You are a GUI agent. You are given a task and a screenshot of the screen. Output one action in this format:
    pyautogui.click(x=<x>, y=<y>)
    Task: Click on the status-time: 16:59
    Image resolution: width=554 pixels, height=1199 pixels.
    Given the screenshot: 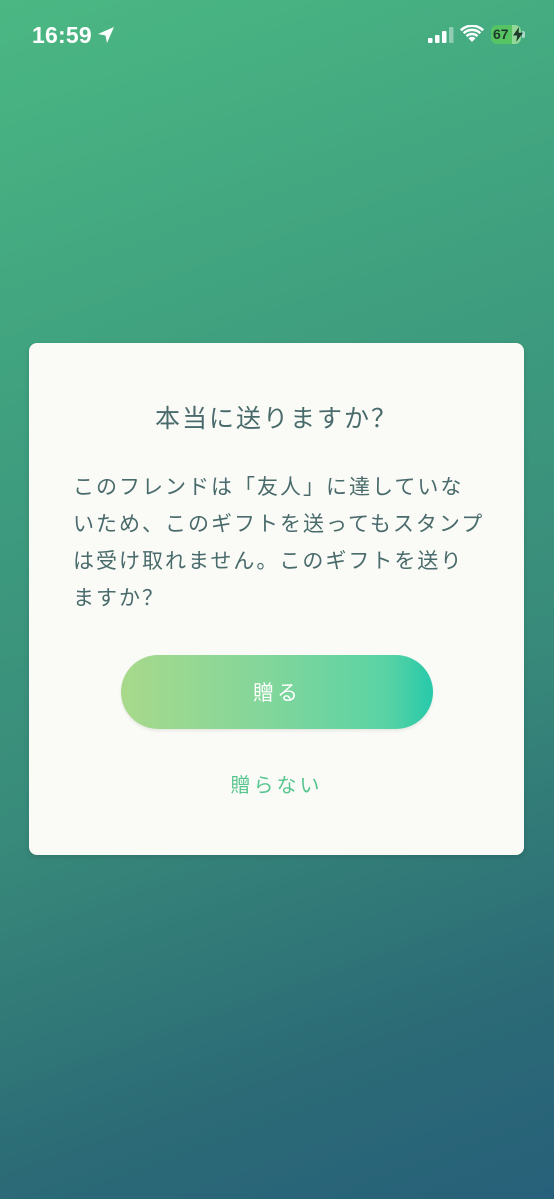 What is the action you would take?
    pyautogui.click(x=62, y=35)
    